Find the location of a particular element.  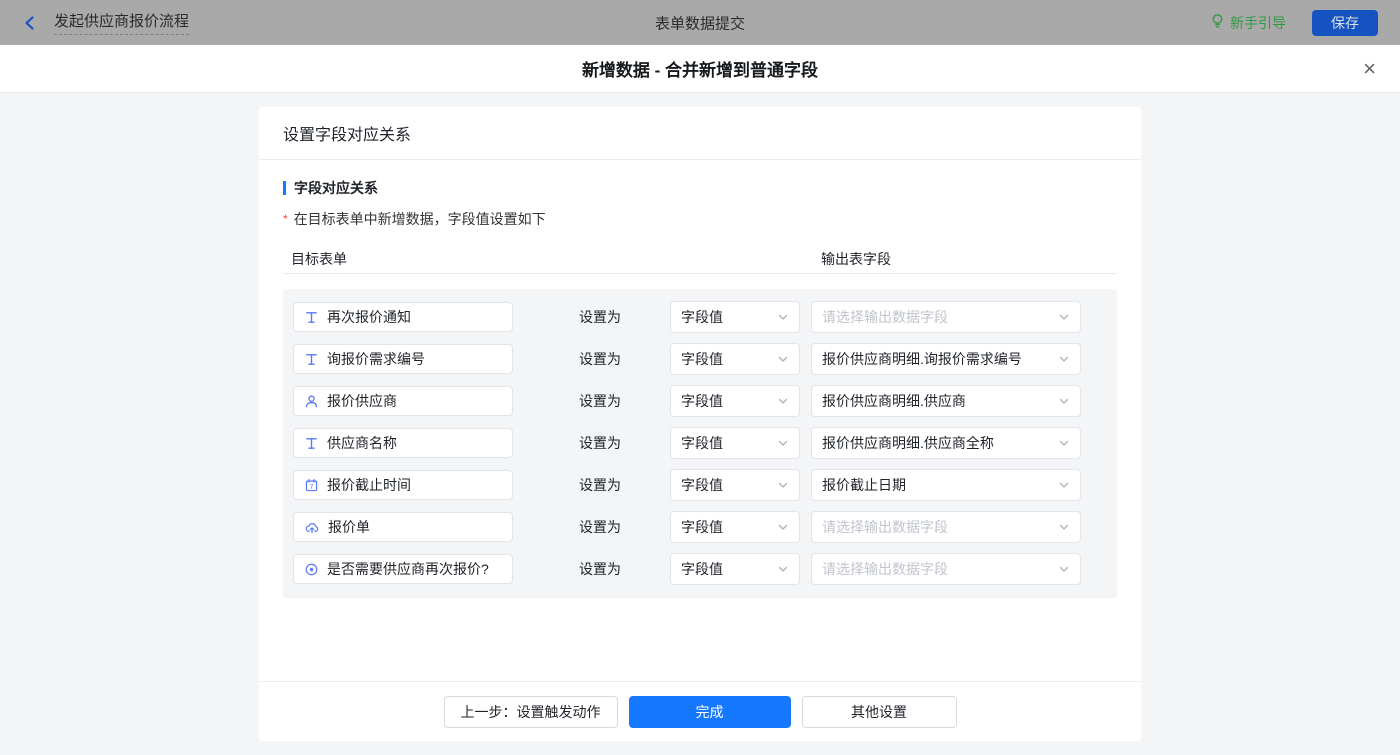

topbar: 发起供应商报价流程 表单数据提交 新手引导 保存 is located at coordinates (700, 22).